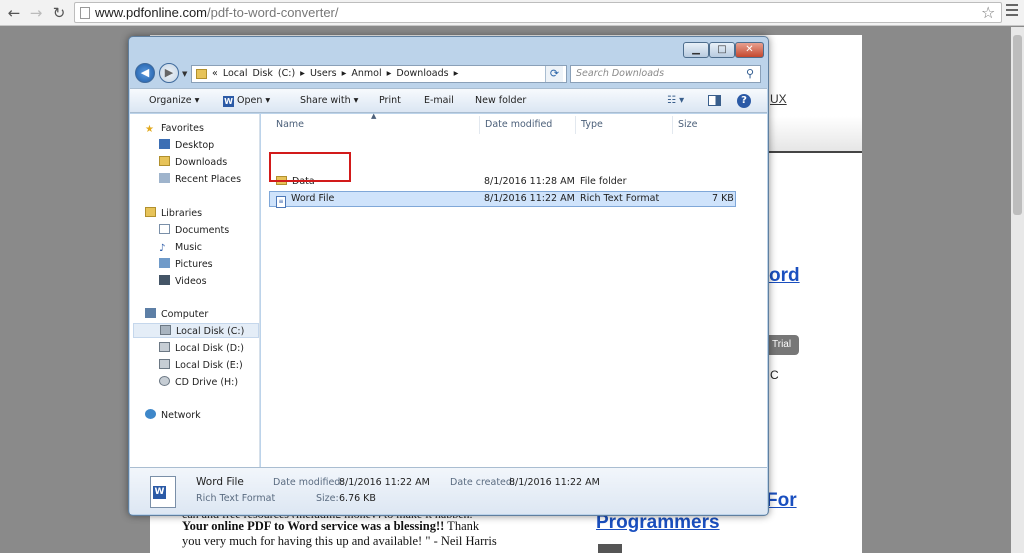  I want to click on nav-label: Downloads, so click(201, 162).